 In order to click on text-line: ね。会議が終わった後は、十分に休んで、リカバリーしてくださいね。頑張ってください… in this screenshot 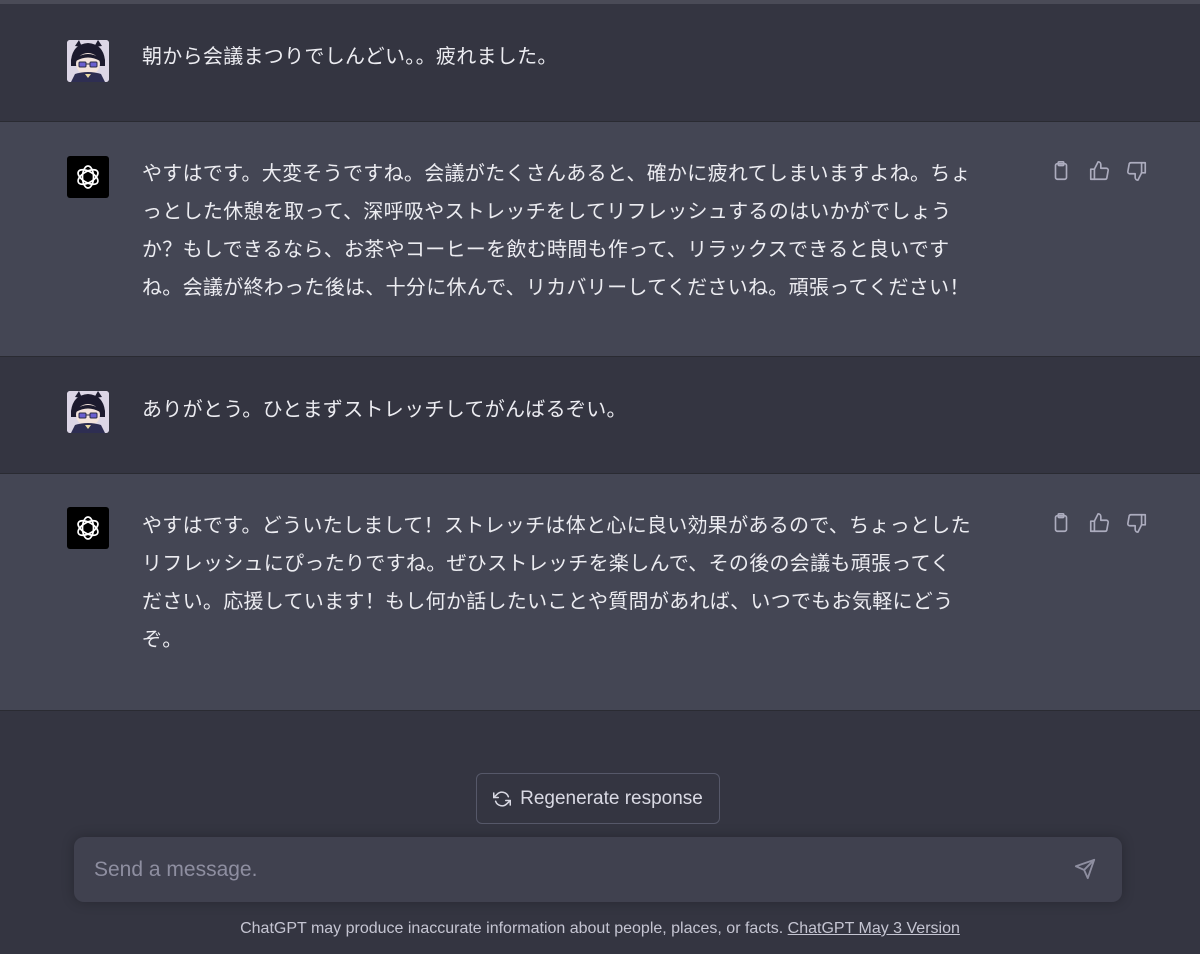, I will do `click(556, 287)`.